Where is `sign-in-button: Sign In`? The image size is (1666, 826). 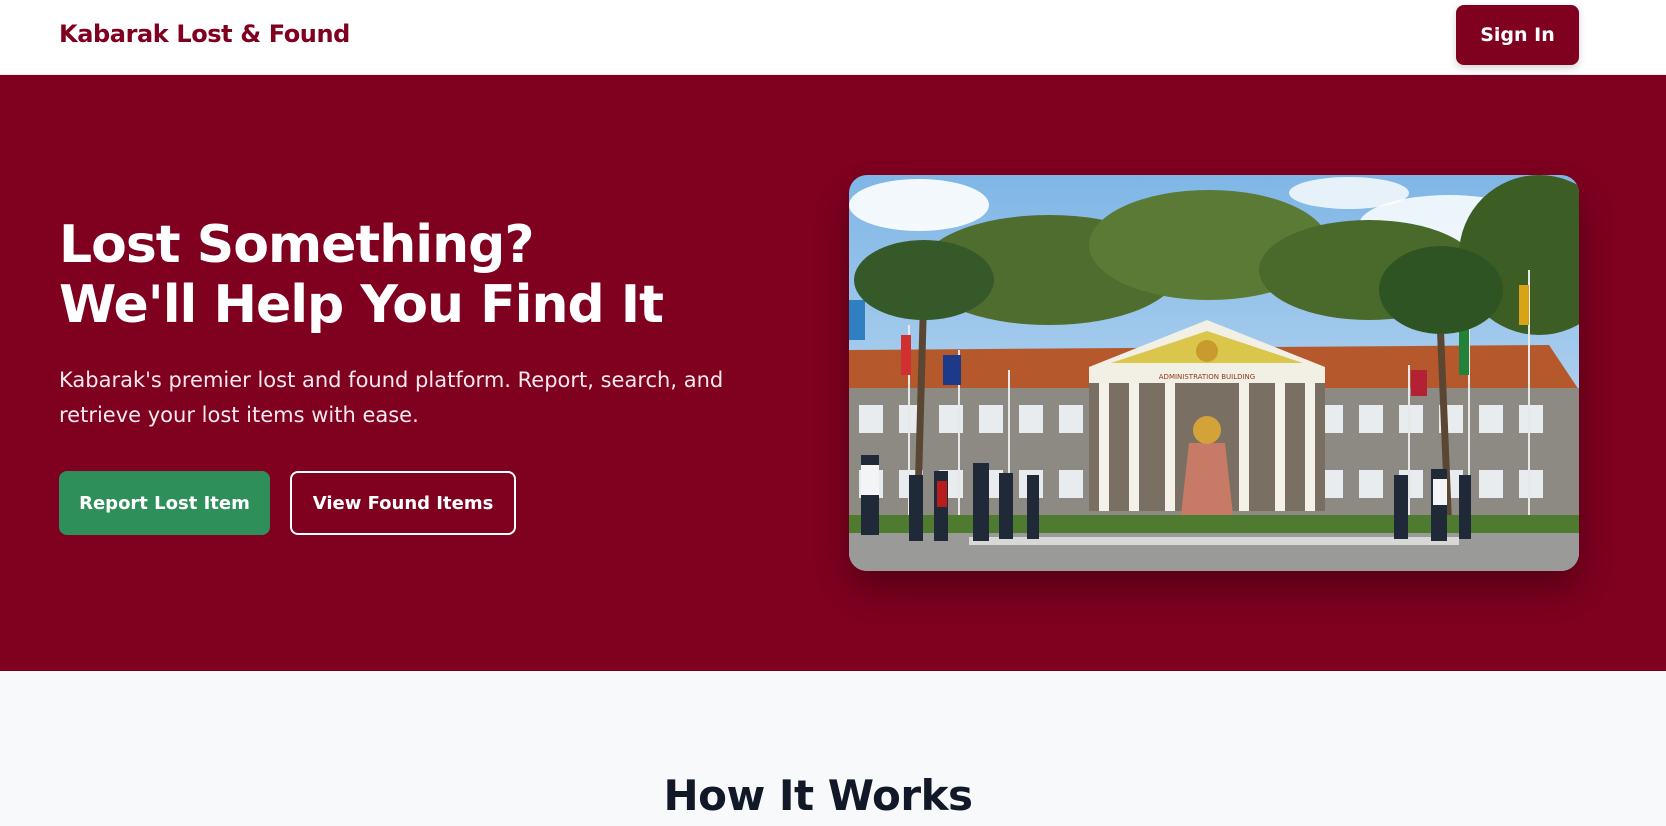
sign-in-button: Sign In is located at coordinates (1517, 35).